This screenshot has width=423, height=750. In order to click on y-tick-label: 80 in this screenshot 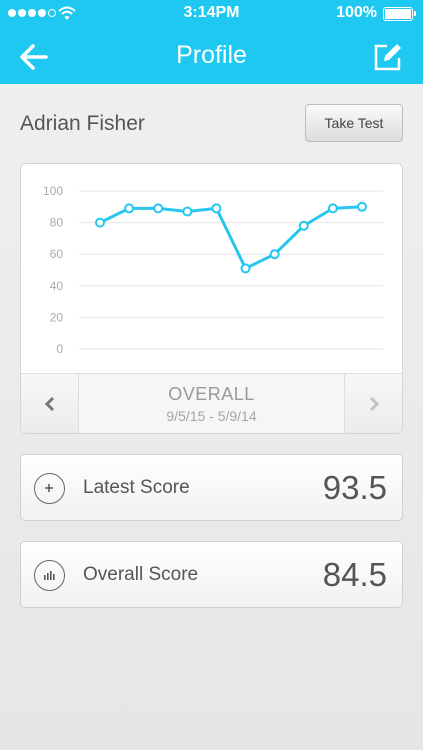, I will do `click(57, 223)`.